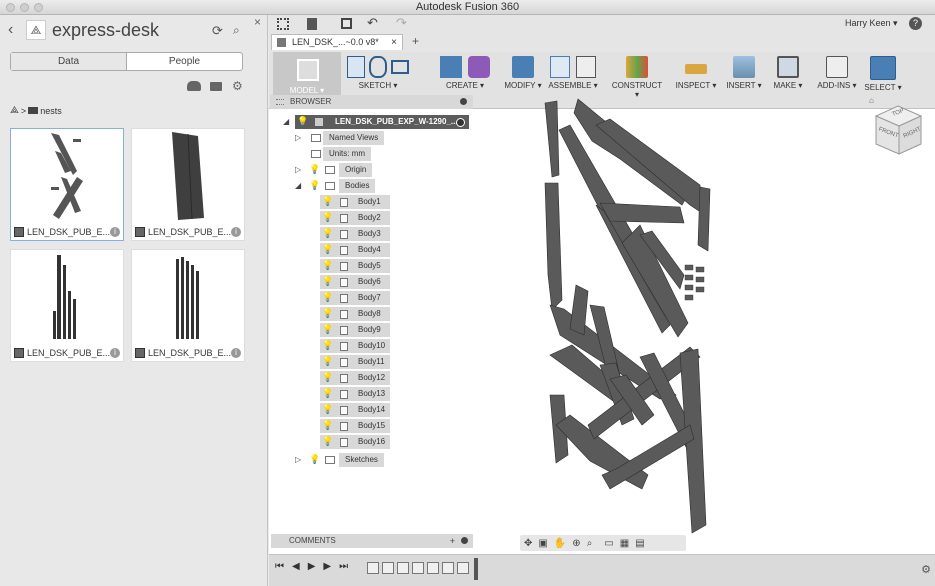 Image resolution: width=935 pixels, height=586 pixels. What do you see at coordinates (184, 61) in the screenshot?
I see `tab-people: People` at bounding box center [184, 61].